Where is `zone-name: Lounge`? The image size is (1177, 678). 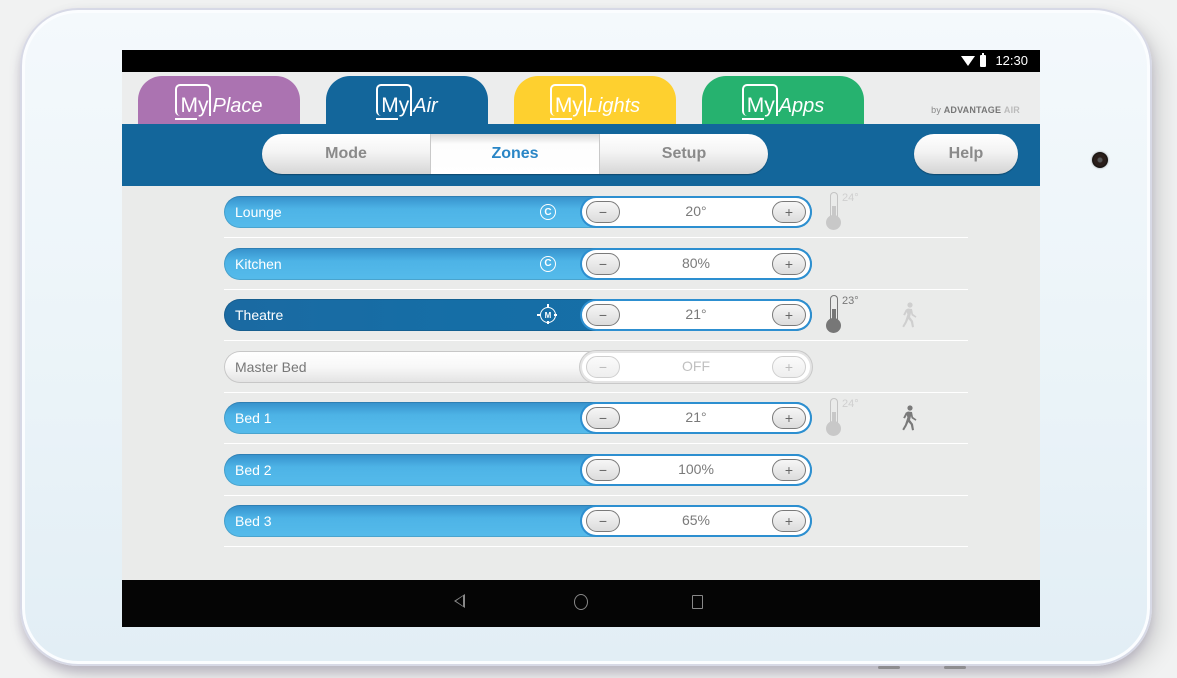
zone-name: Lounge is located at coordinates (258, 212).